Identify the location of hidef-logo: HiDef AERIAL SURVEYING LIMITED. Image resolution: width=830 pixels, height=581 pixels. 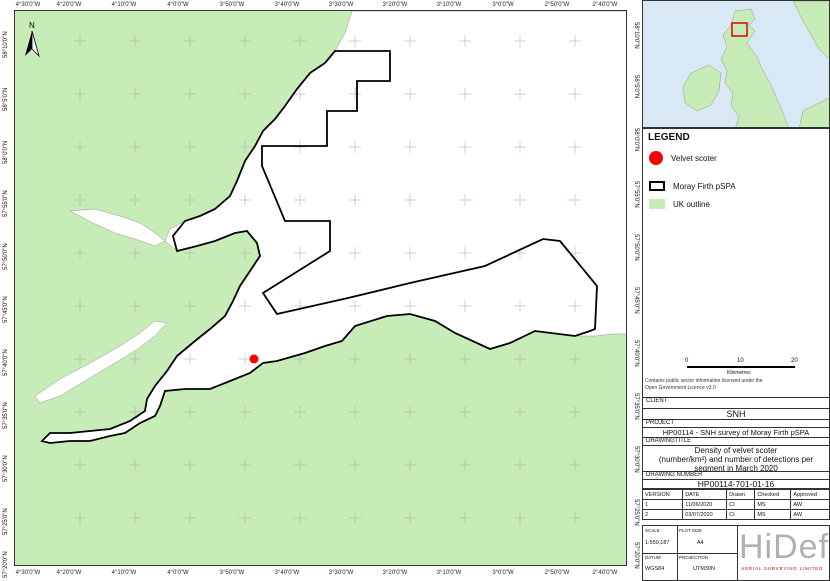
(784, 553).